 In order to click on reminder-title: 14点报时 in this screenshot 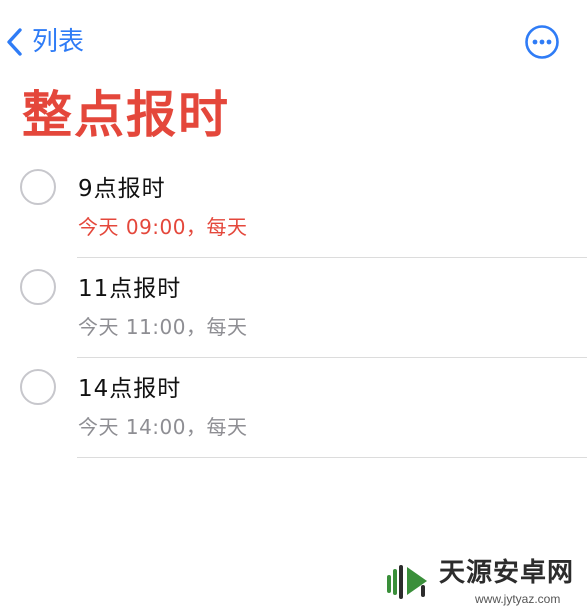, I will do `click(130, 389)`.